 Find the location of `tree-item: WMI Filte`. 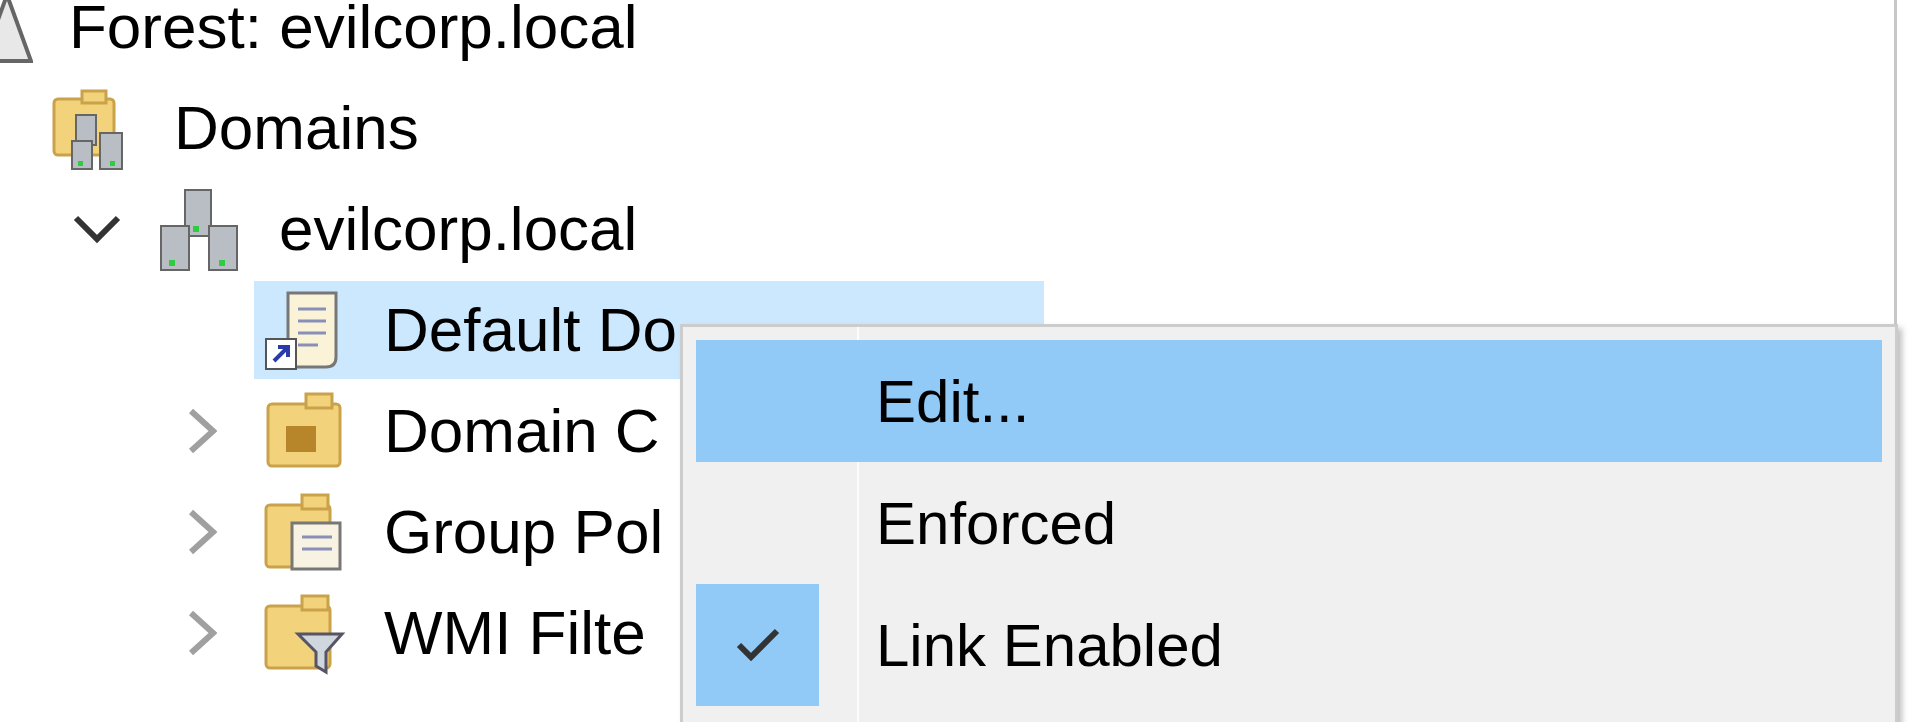

tree-item: WMI Filte is located at coordinates (455, 632).